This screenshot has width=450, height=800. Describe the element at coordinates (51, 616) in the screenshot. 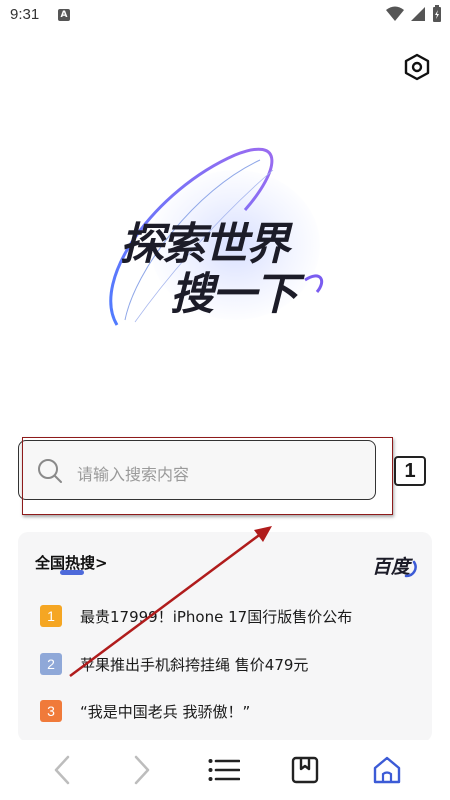

I see `rank-badge: 1` at that location.